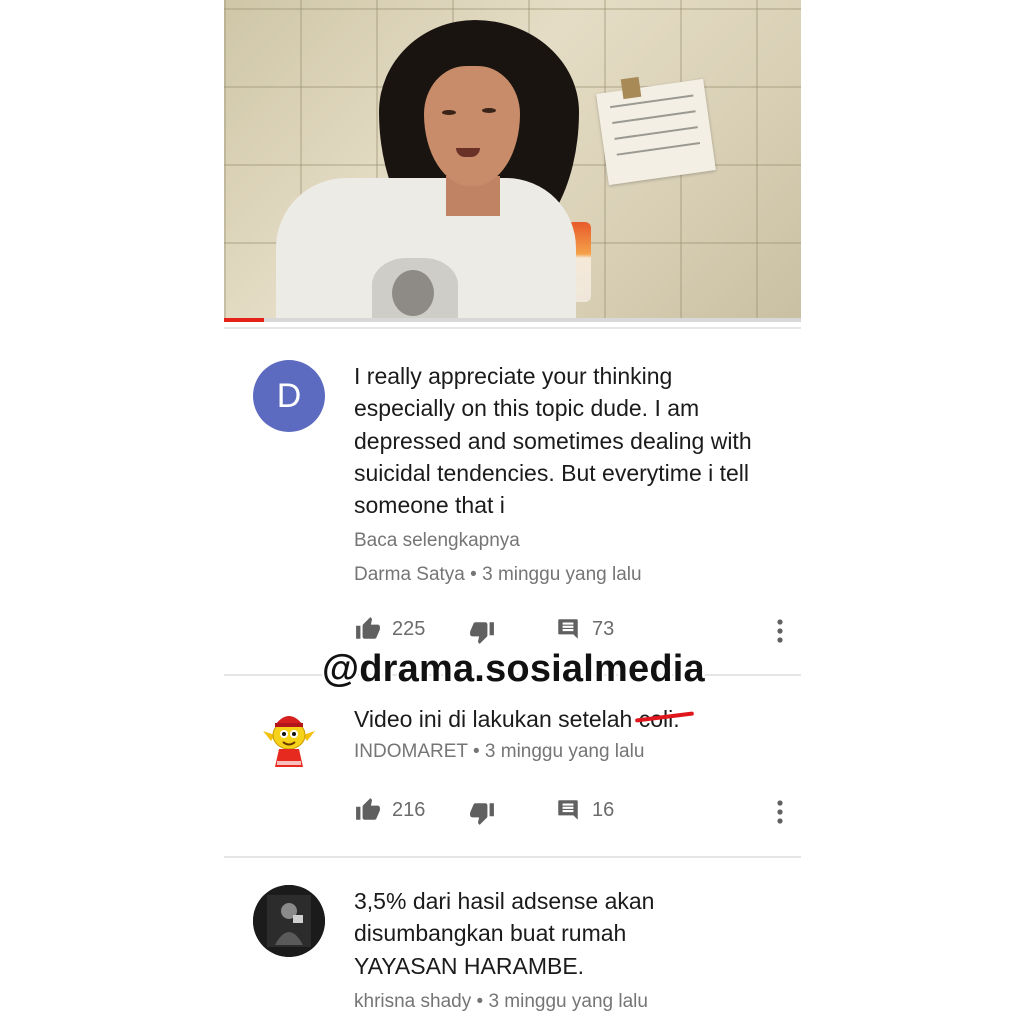 This screenshot has height=1024, width=1024. I want to click on reply-count: 16, so click(603, 809).